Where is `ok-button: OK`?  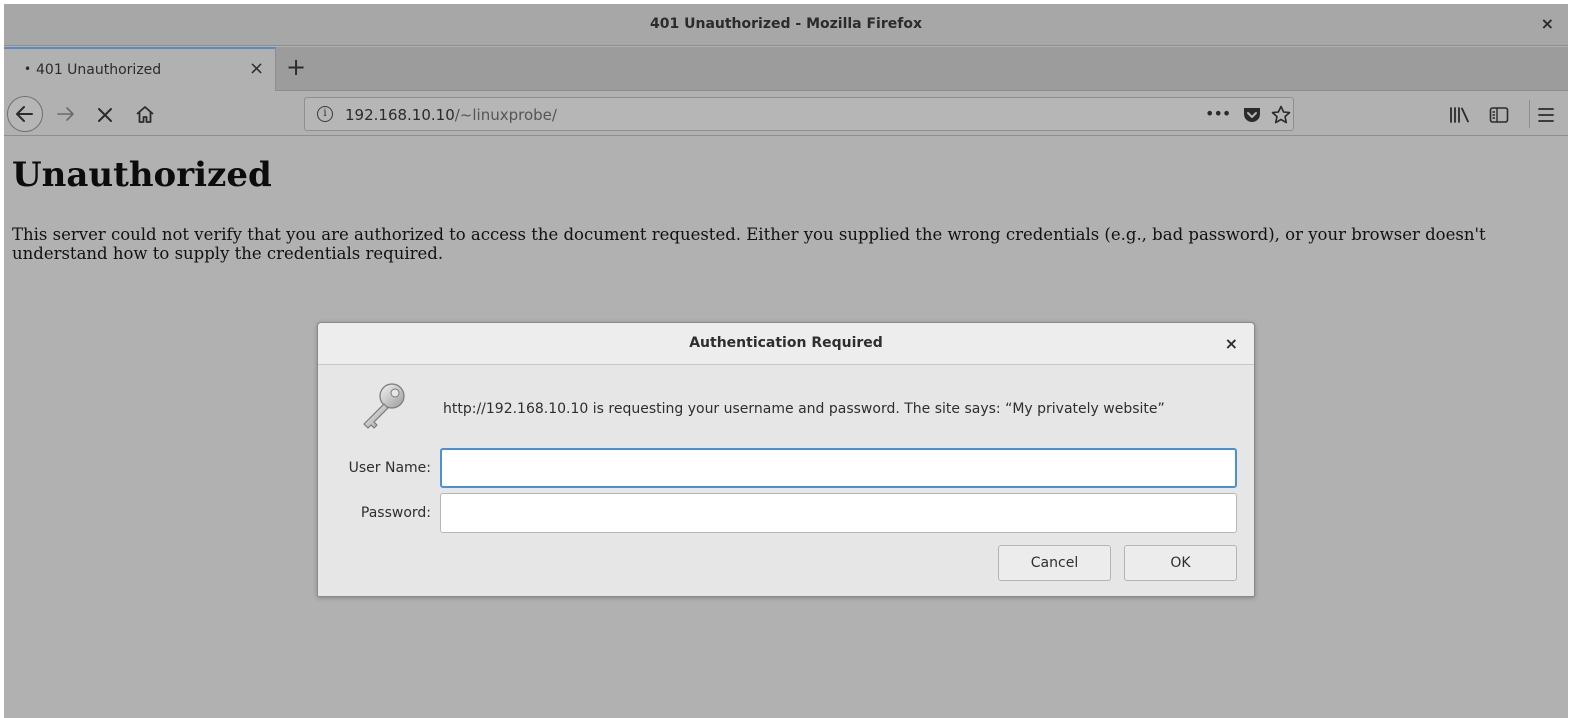
ok-button: OK is located at coordinates (1180, 563).